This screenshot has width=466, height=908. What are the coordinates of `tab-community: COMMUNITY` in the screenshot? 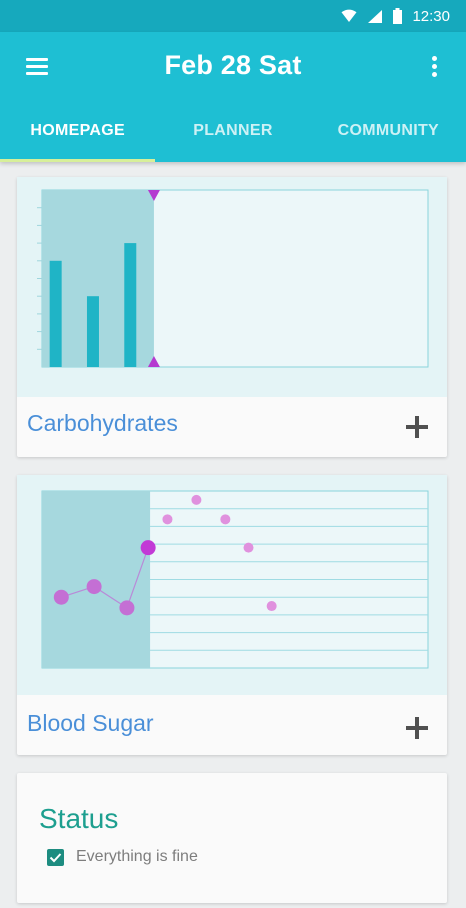 It's located at (388, 131).